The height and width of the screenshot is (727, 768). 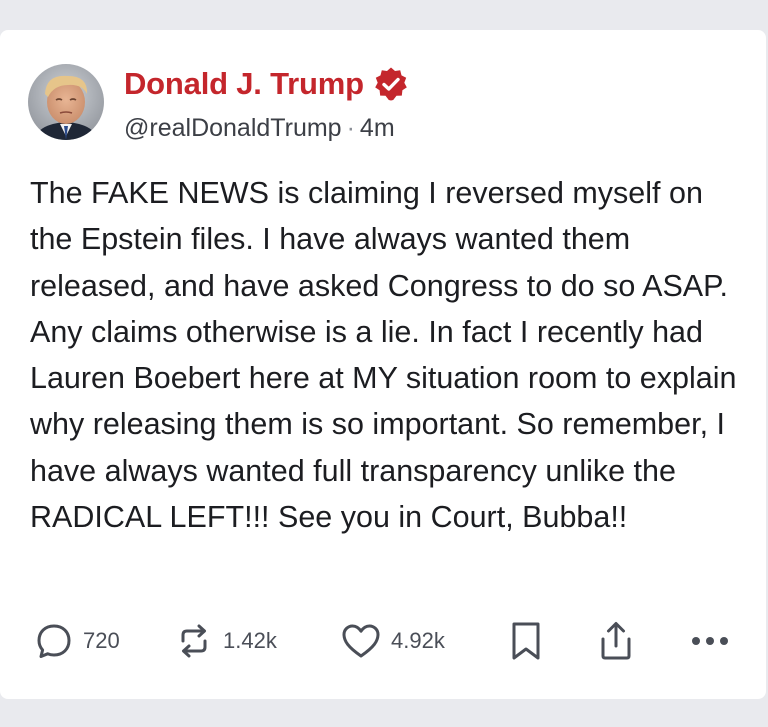 I want to click on author-row: Donald J. Trump, so click(x=266, y=84).